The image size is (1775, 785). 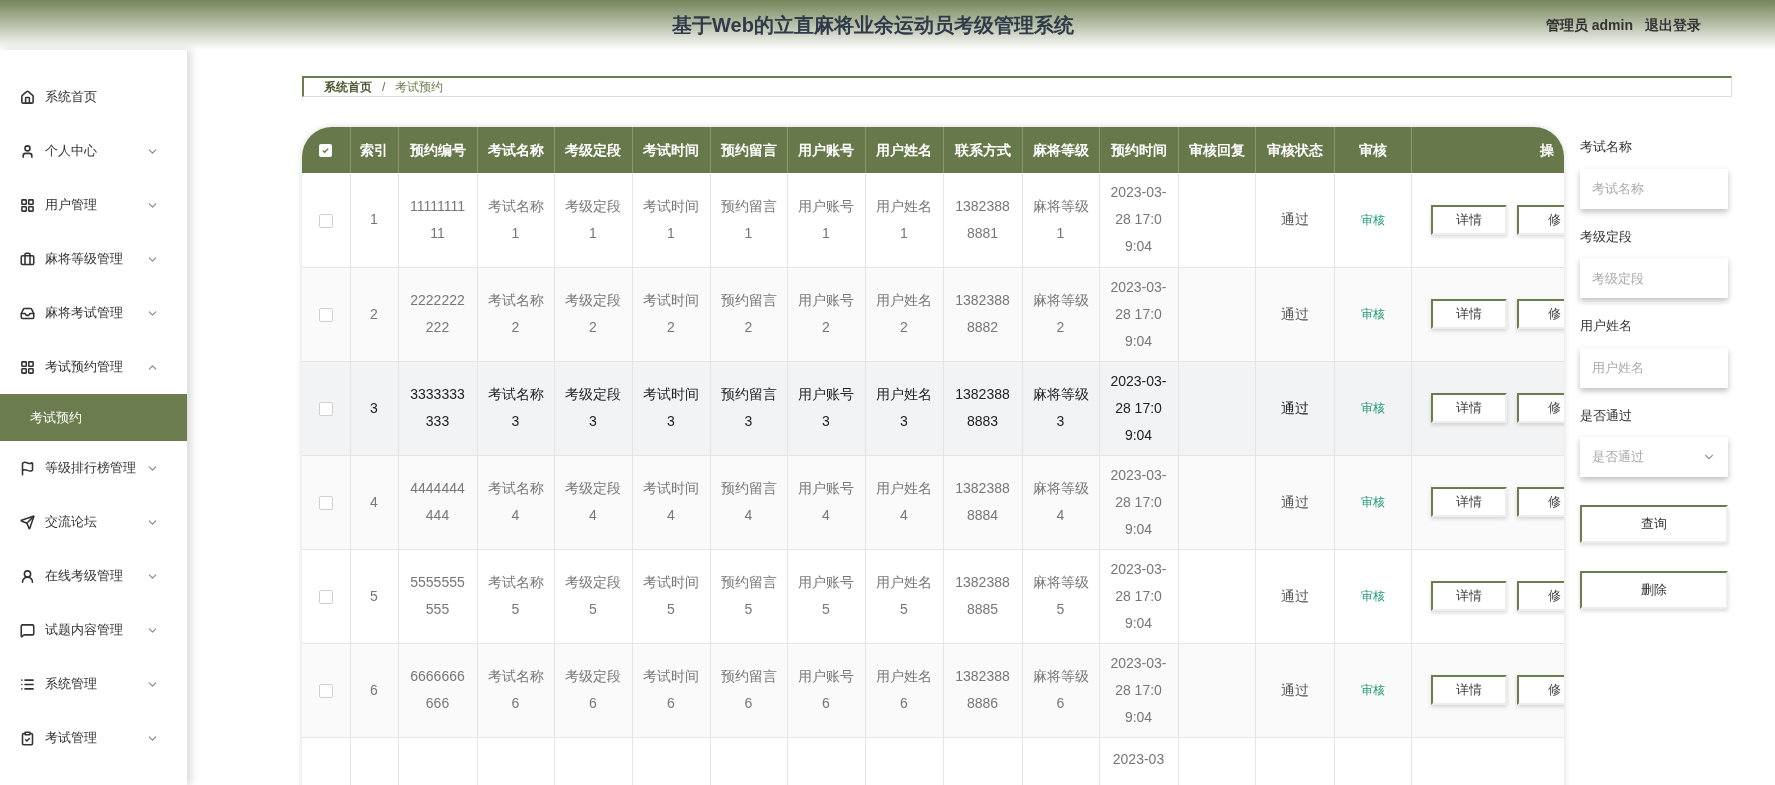 What do you see at coordinates (933, 408) in the screenshot?
I see `table-row: 3 3333333333 考试名称3 考级定段3 考试时间3 预约留言3 用户账号3 用户姓名3 13823888883 麻将等级3 2023-03-28 17:09:04 通过 审核 详情 修` at bounding box center [933, 408].